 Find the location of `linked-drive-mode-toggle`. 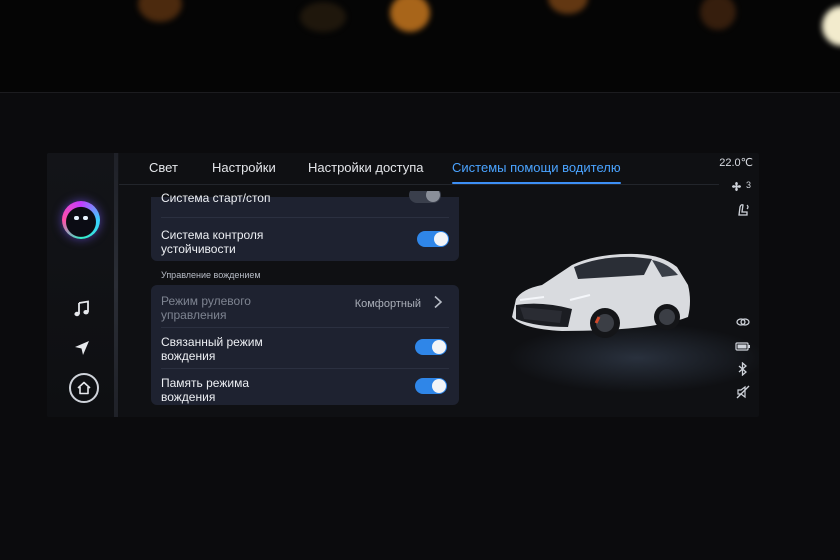

linked-drive-mode-toggle is located at coordinates (431, 347).